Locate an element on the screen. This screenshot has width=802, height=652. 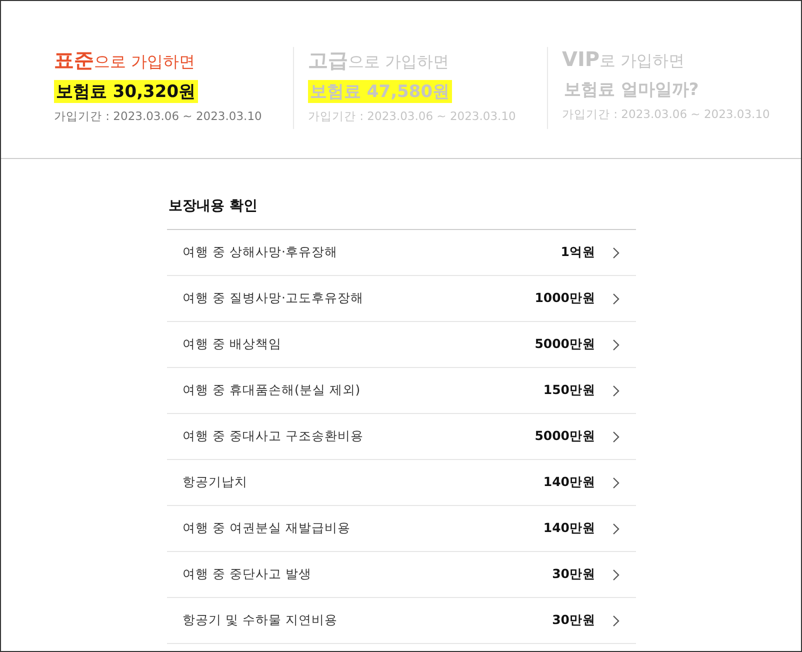
coverage-row: 항공기납치 140만원 is located at coordinates (401, 483).